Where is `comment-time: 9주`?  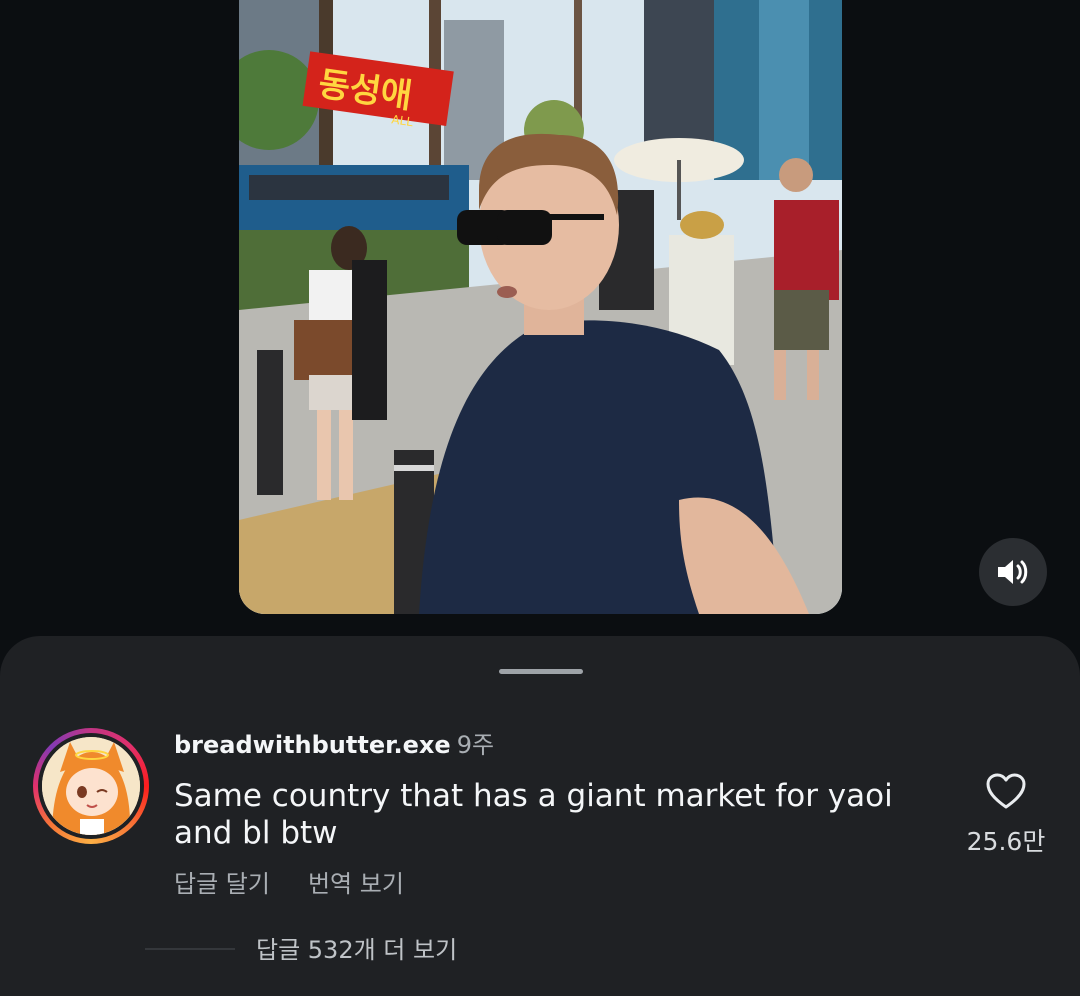 comment-time: 9주 is located at coordinates (475, 745).